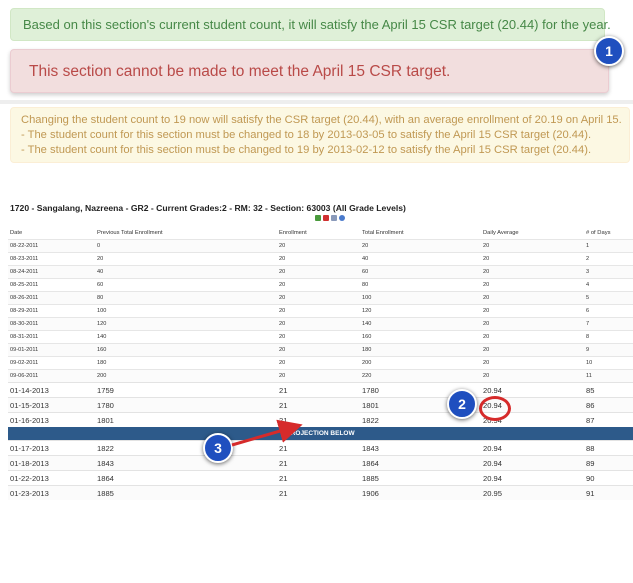  Describe the element at coordinates (51, 324) in the screenshot. I see `table-cell: 08-30-2011` at that location.